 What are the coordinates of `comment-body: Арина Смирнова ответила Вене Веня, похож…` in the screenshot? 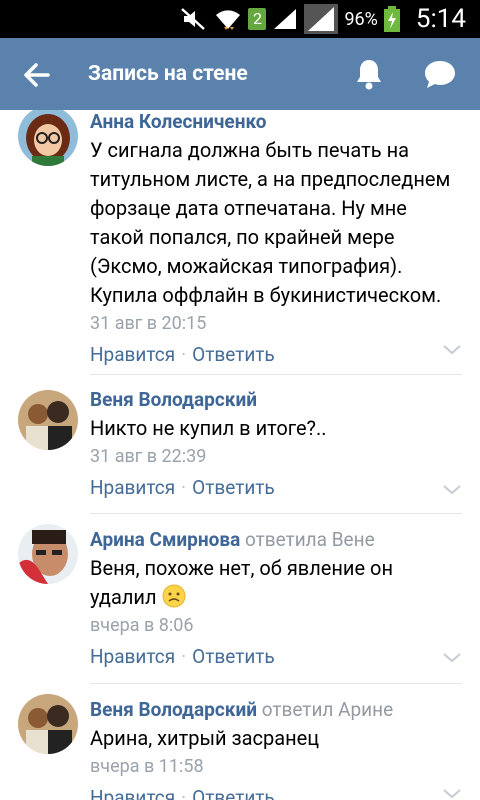 It's located at (276, 599).